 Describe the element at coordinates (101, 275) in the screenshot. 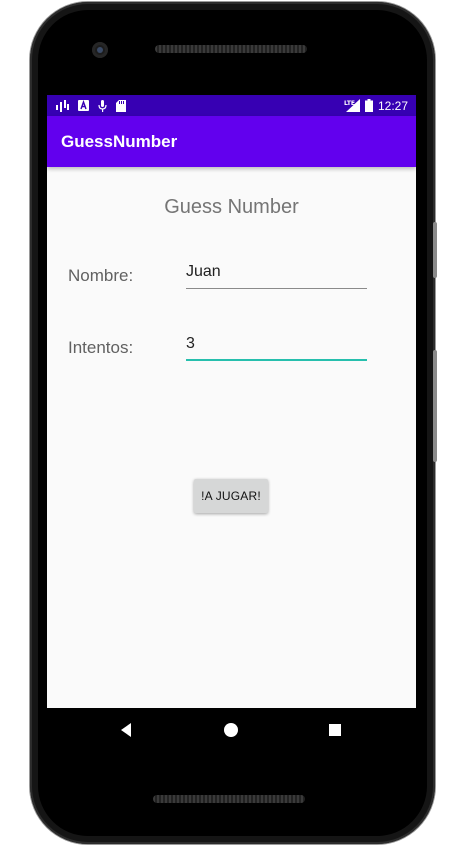

I see `name-label: Nombre:` at that location.